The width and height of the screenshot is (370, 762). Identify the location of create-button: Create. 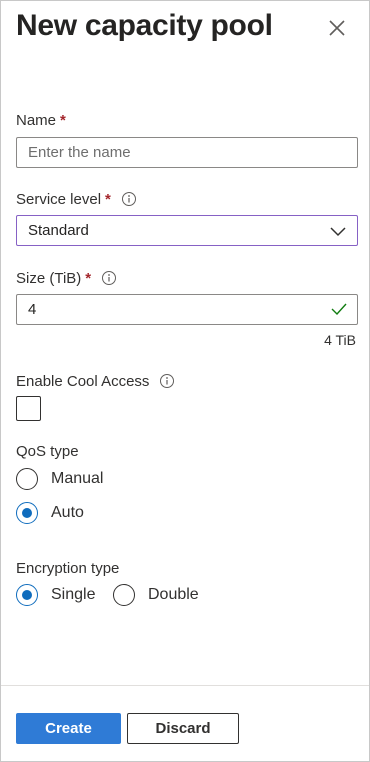
(68, 728).